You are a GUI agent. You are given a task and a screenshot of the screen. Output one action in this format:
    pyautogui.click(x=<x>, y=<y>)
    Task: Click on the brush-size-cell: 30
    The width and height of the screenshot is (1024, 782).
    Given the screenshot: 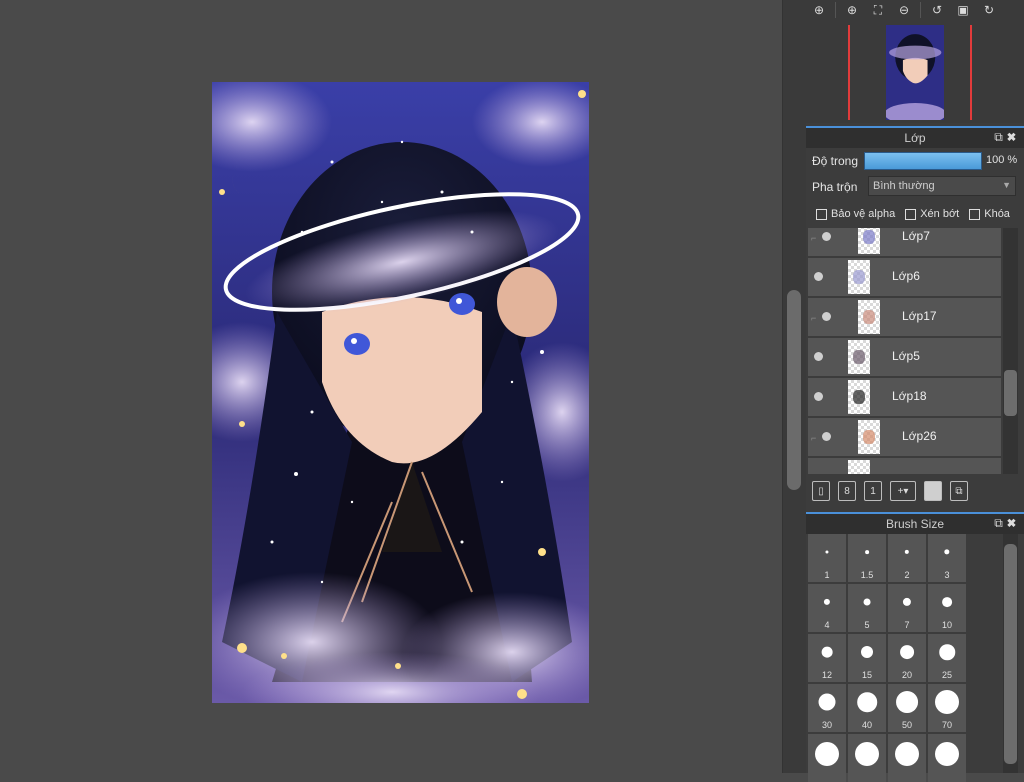 What is the action you would take?
    pyautogui.click(x=827, y=708)
    